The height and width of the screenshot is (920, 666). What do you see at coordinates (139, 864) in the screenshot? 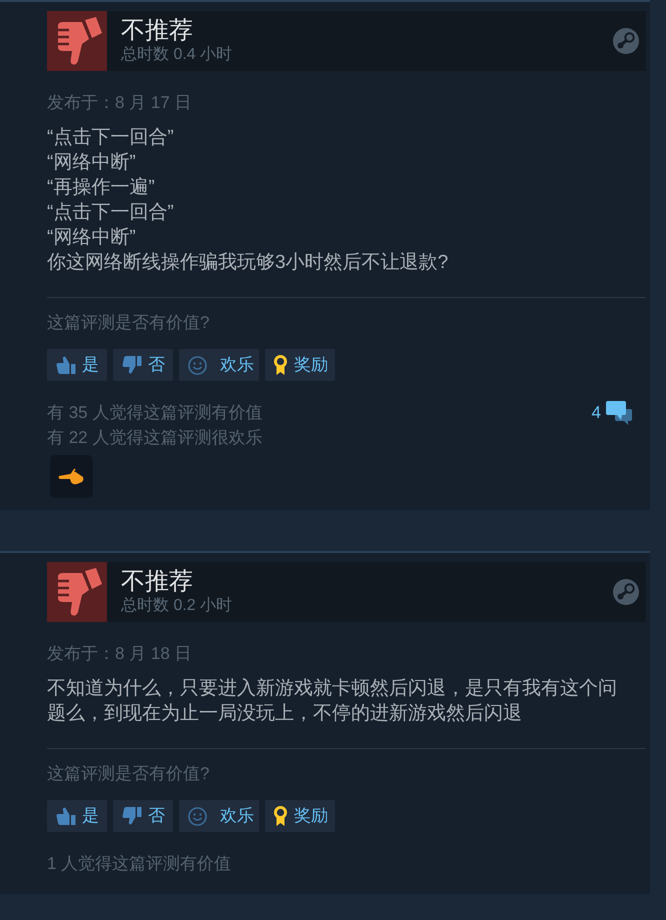
I see `review-stat: 1 人觉得这篇评测有价值` at bounding box center [139, 864].